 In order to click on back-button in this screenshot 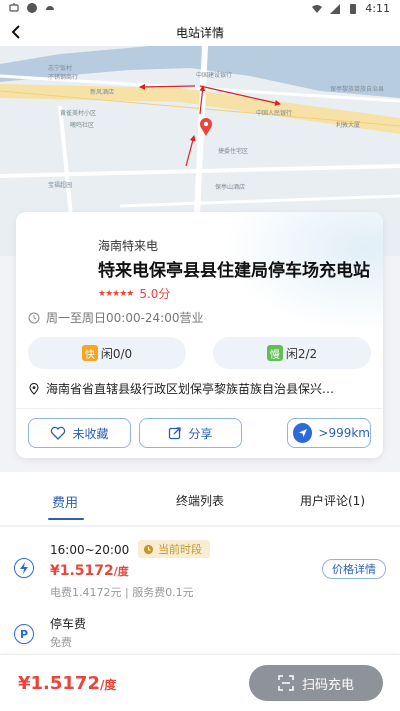, I will do `click(16, 32)`.